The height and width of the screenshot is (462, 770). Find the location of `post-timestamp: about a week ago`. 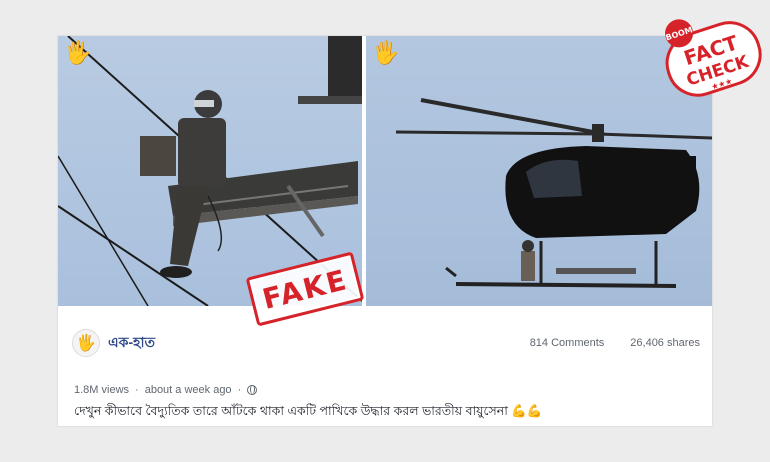

post-timestamp: about a week ago is located at coordinates (188, 390).